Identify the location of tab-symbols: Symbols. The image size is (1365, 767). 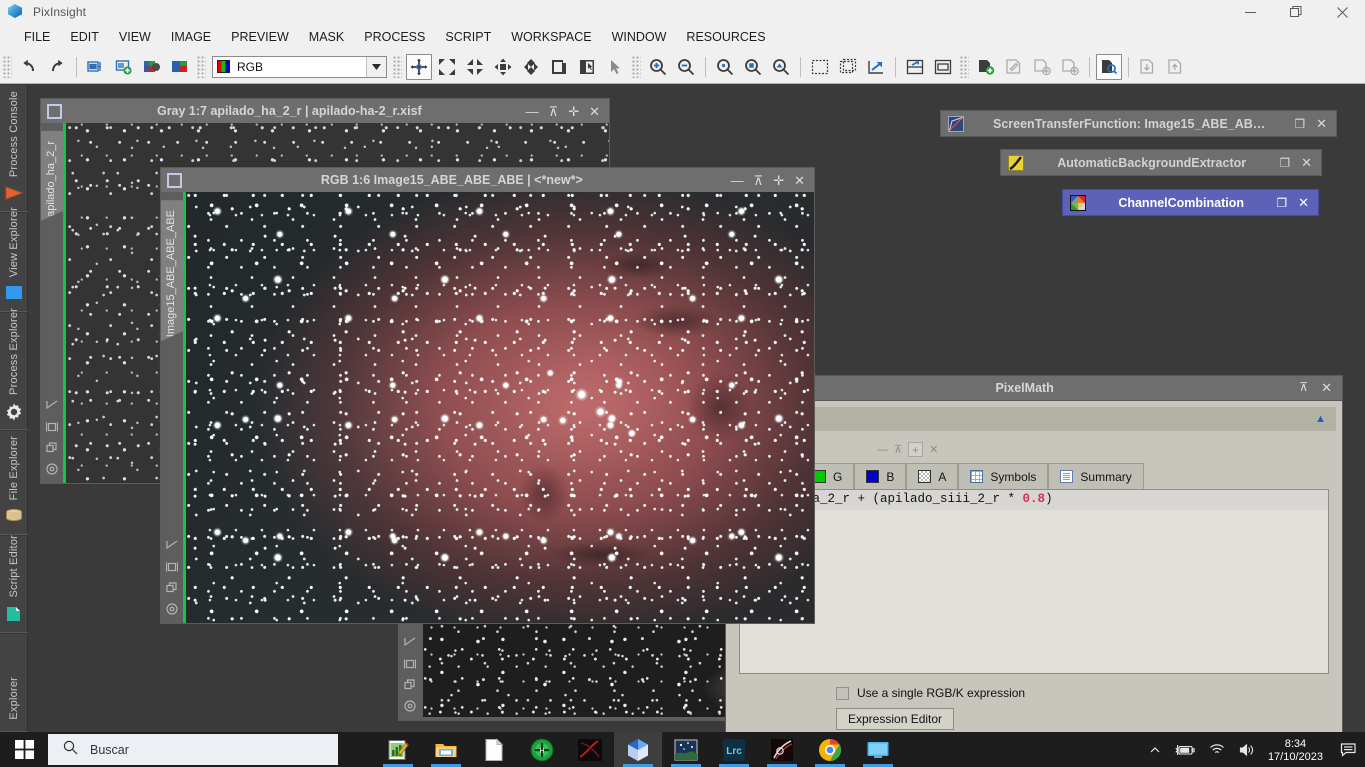
(1003, 476).